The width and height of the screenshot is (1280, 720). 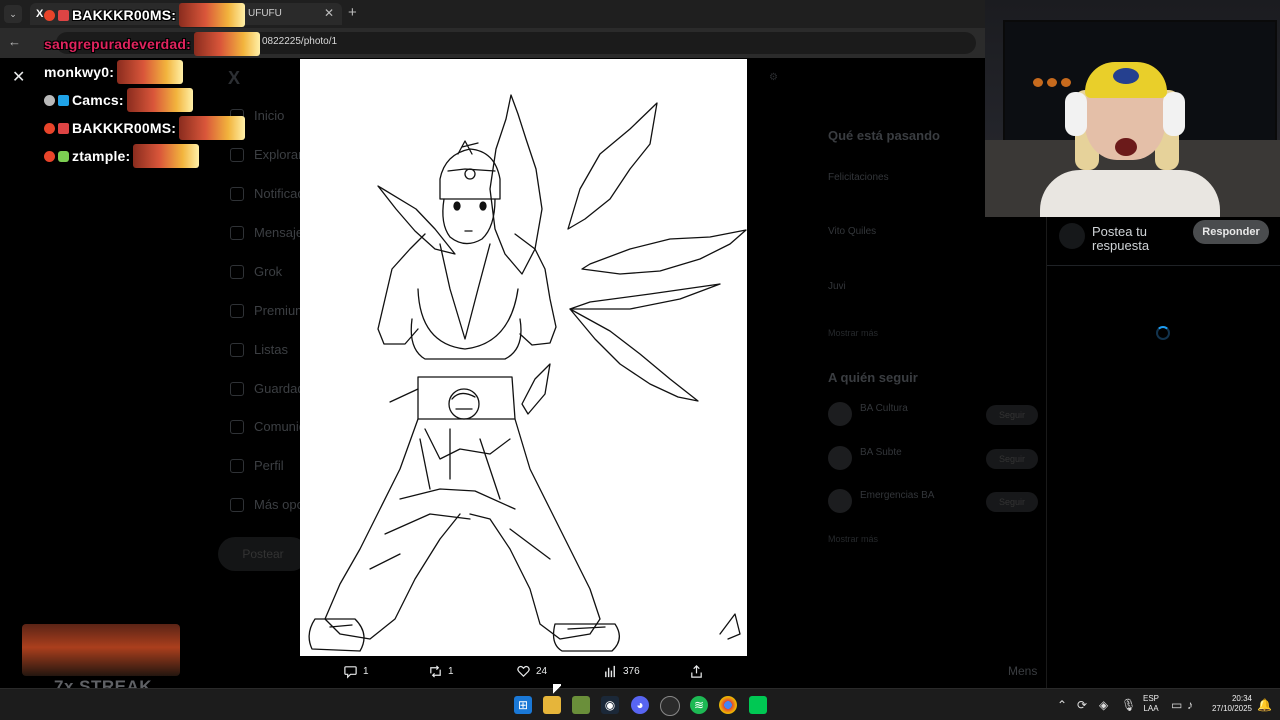 I want to click on loading-spinner-icon, so click(x=1163, y=333).